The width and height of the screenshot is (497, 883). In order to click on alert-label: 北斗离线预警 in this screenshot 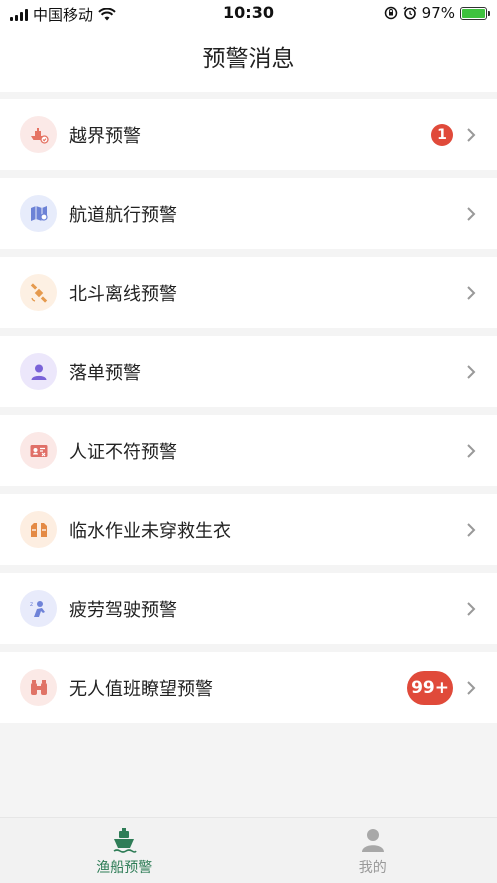, I will do `click(123, 294)`.